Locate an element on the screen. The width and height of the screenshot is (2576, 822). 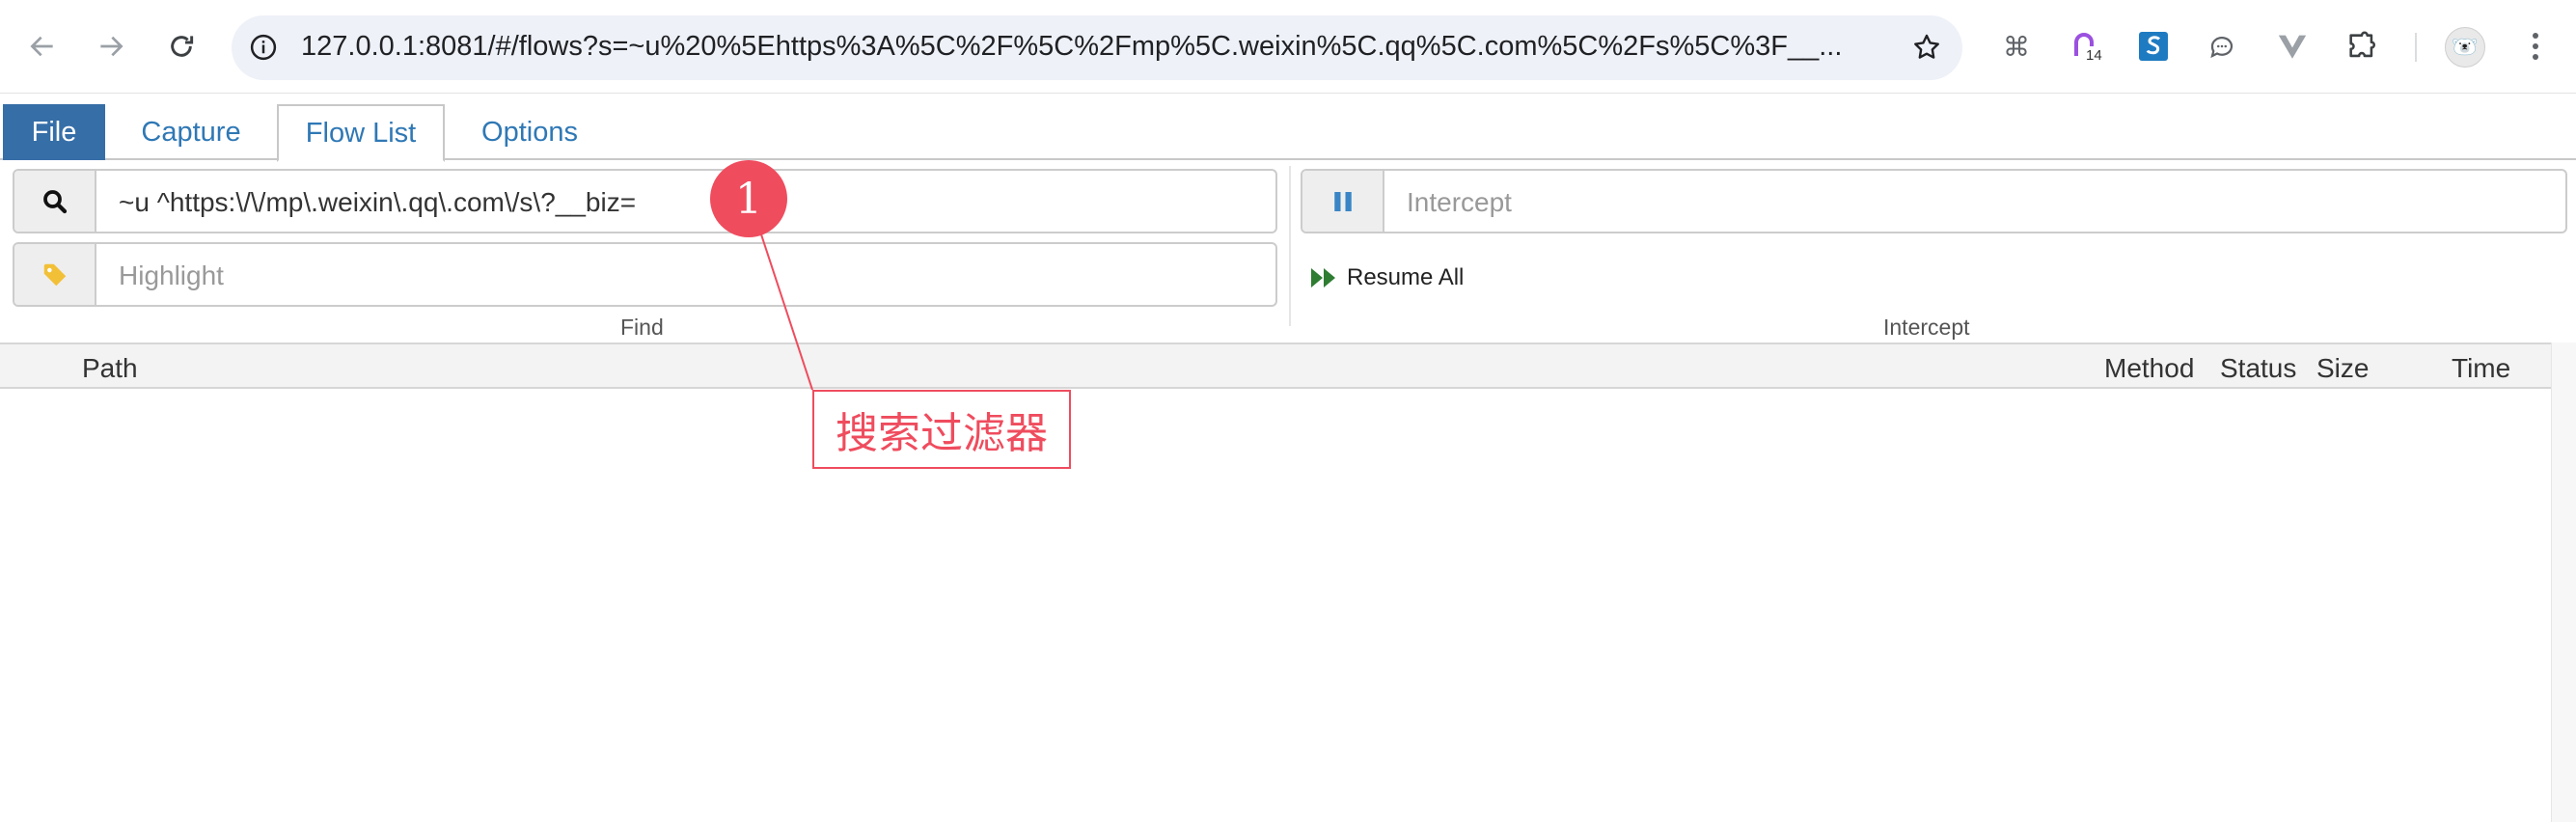
back-arrow-icon is located at coordinates (42, 47).